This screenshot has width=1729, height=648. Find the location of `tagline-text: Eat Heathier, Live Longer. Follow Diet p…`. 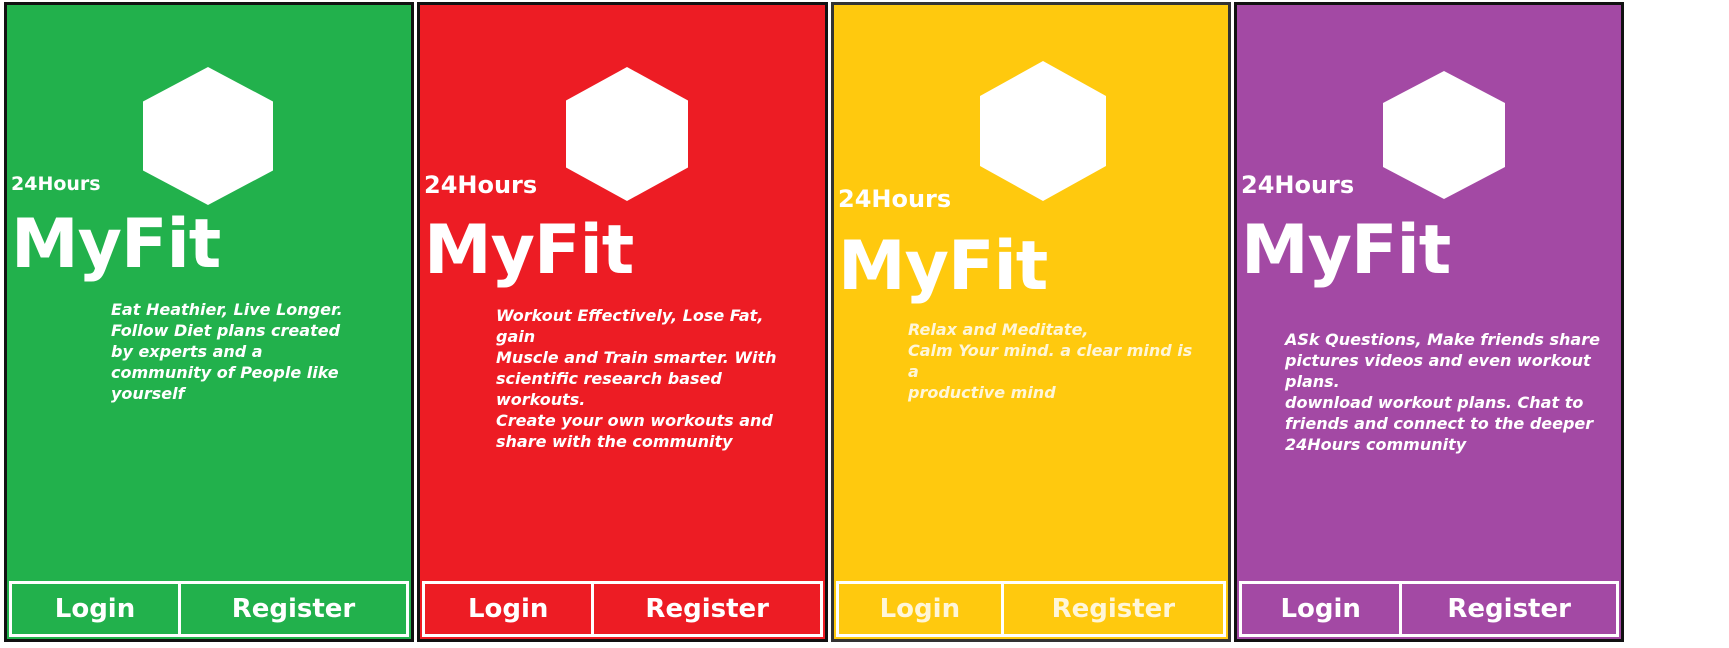

tagline-text: Eat Heathier, Live Longer. Follow Diet p… is located at coordinates (227, 351).